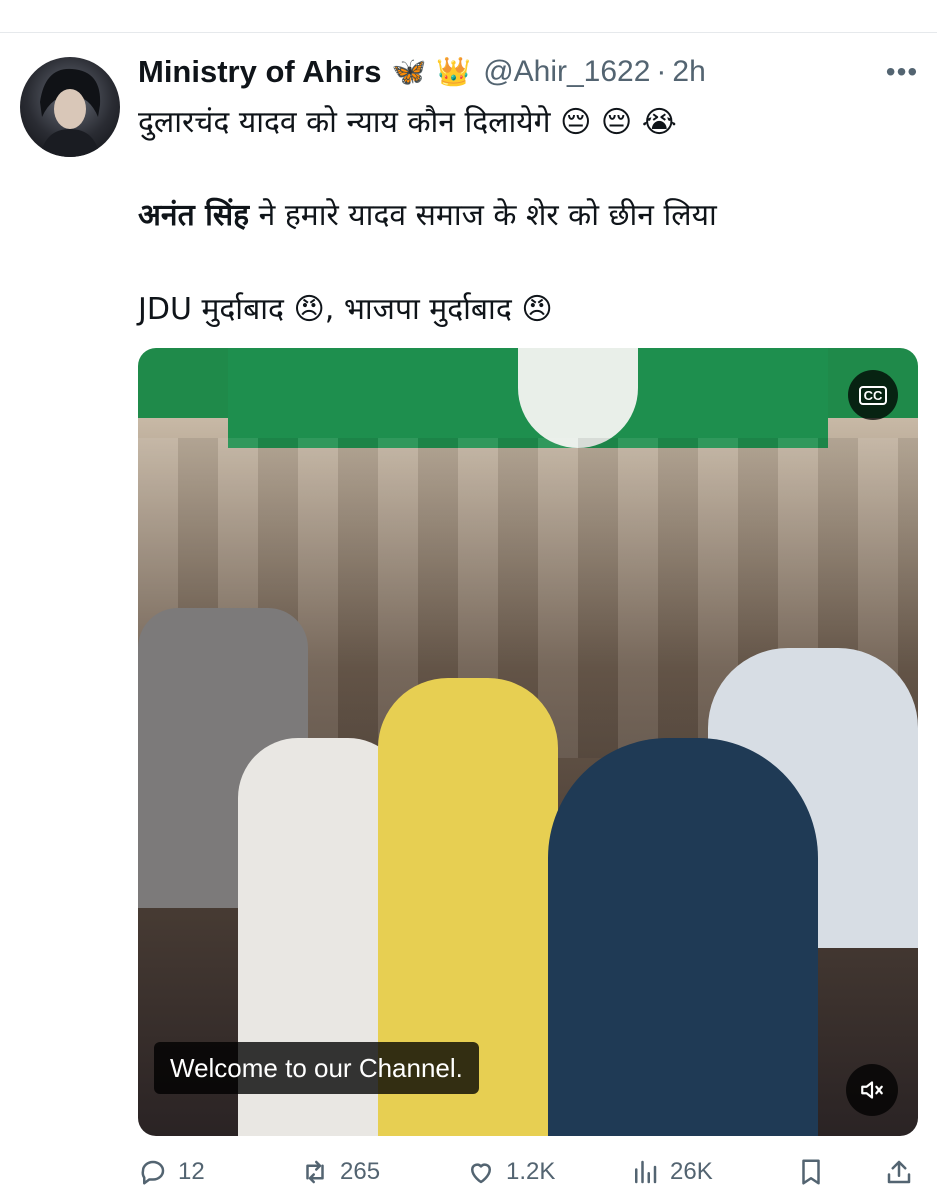  I want to click on avatar-image, so click(70, 112).